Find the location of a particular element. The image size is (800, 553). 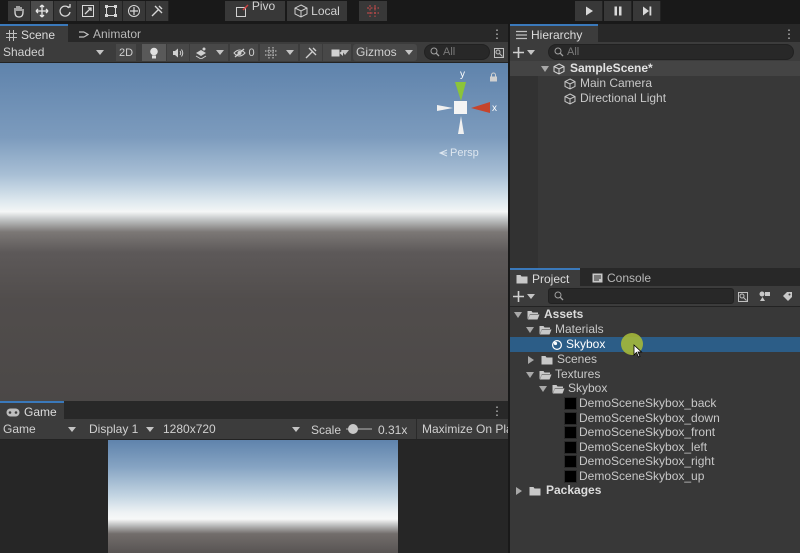

resolution-dropdown: 1280x720 is located at coordinates (232, 429).